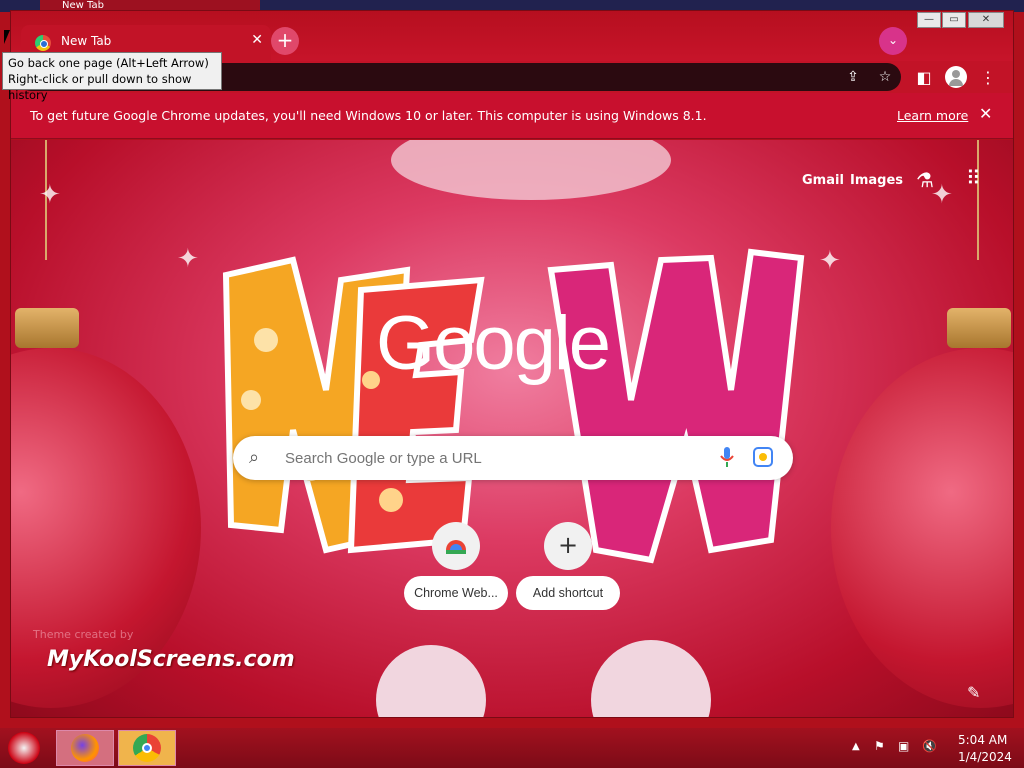 This screenshot has height=768, width=1024. What do you see at coordinates (823, 180) in the screenshot?
I see `gmail-link: Gmail` at bounding box center [823, 180].